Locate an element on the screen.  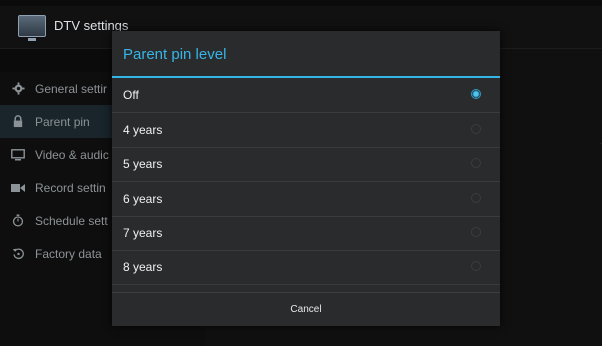
record-camera-icon is located at coordinates (18, 188).